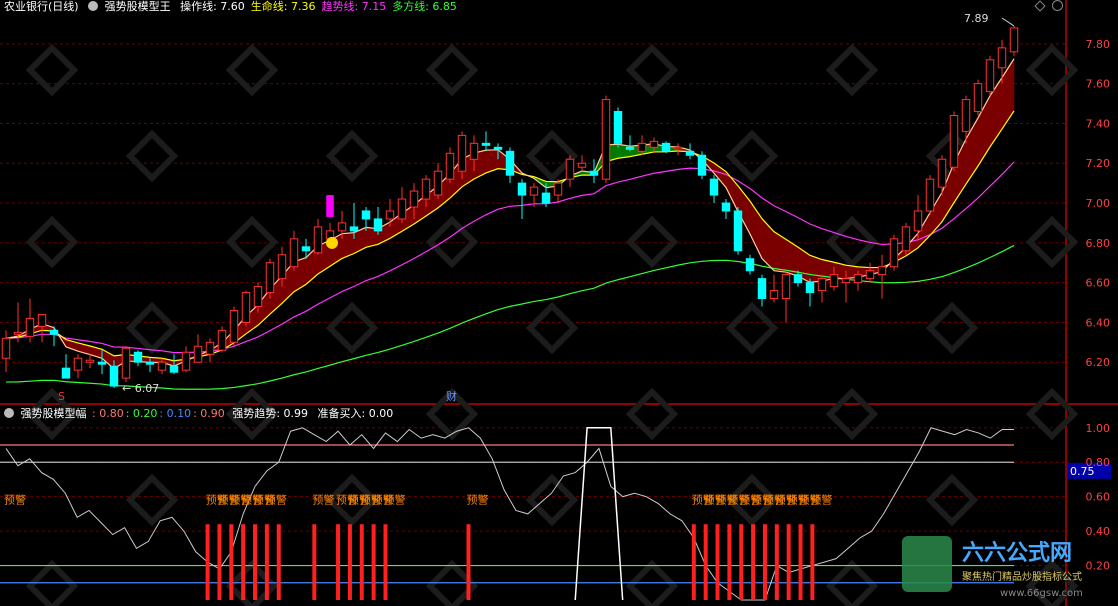  I want to click on brand-logo-icon, so click(927, 564).